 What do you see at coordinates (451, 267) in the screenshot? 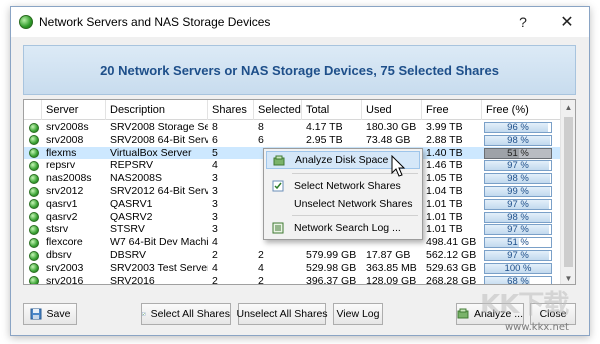
I see `cell-free: 529.63 GB` at bounding box center [451, 267].